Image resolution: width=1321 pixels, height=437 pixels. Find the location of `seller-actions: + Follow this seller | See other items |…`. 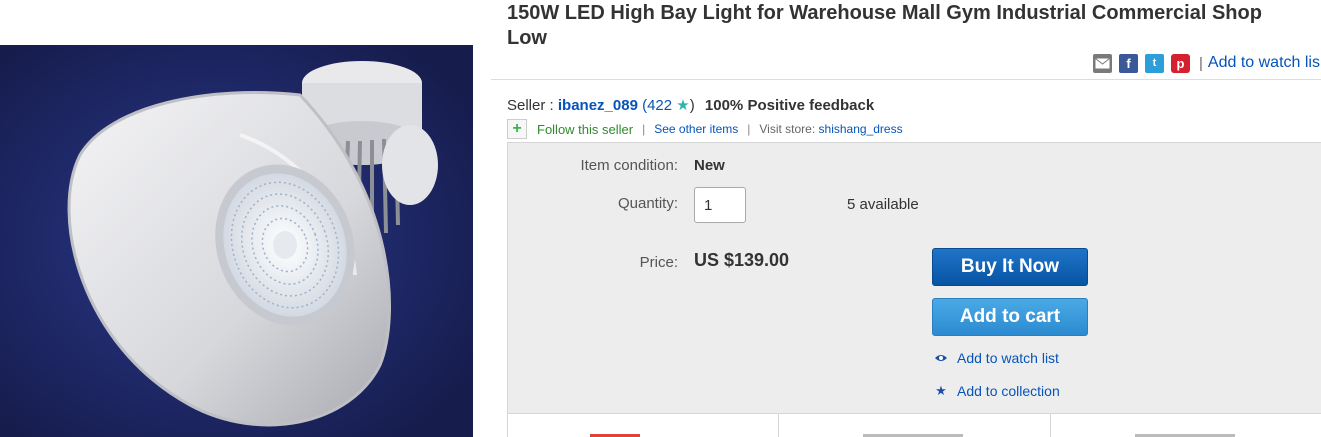

seller-actions: + Follow this seller | See other items |… is located at coordinates (705, 129).